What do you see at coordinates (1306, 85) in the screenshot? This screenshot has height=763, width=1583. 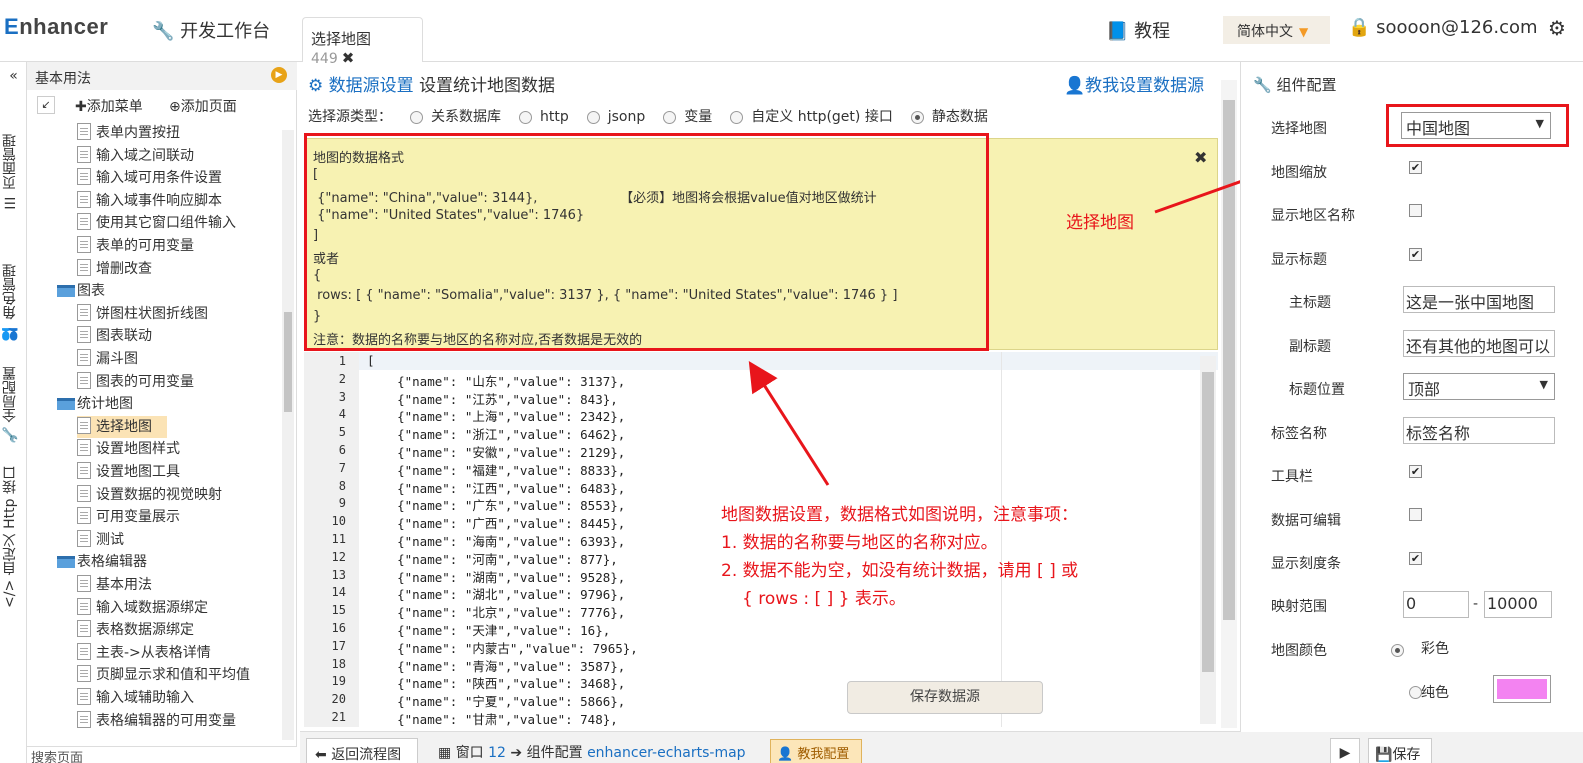 I see `config-title-label: 组件配置` at bounding box center [1306, 85].